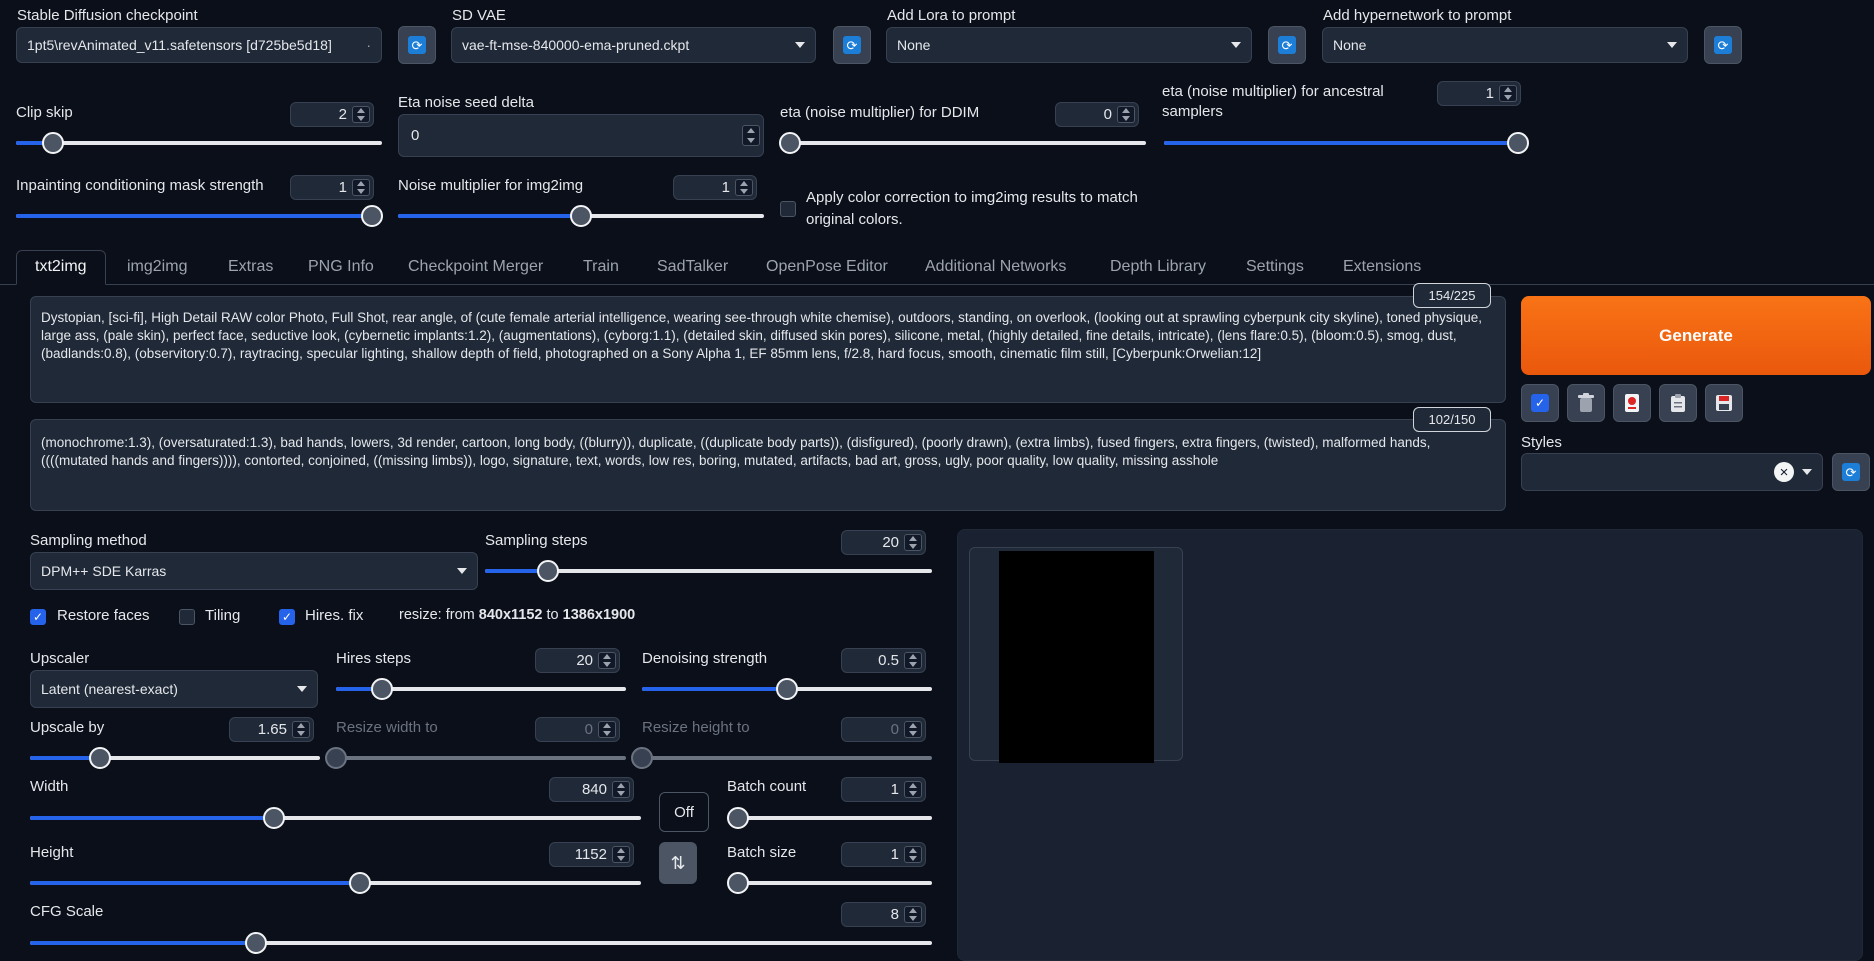 The width and height of the screenshot is (1874, 961). What do you see at coordinates (1287, 45) in the screenshot?
I see `refresh-lora-button: ⟳` at bounding box center [1287, 45].